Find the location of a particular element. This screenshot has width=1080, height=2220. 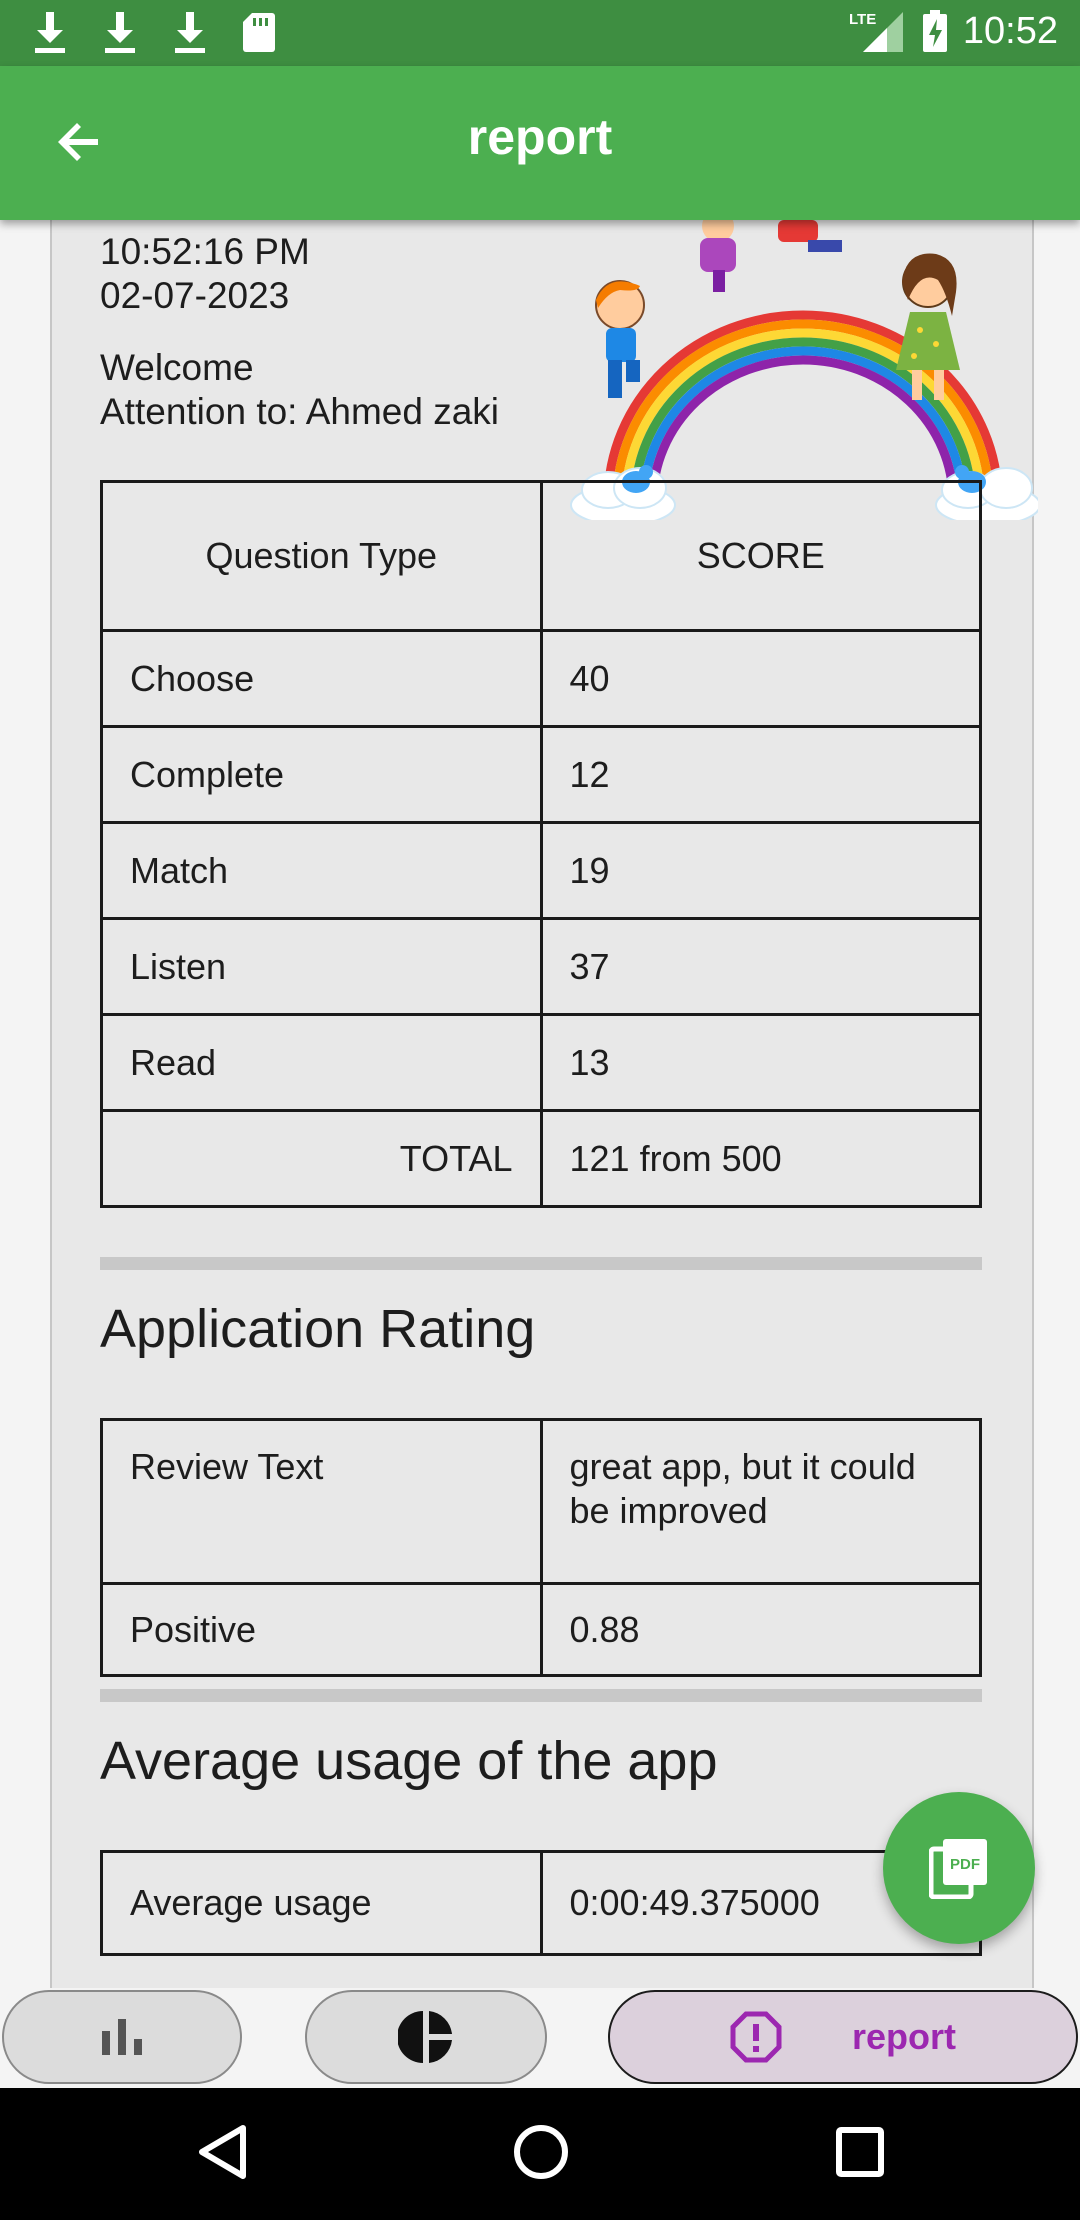

notification-icons is located at coordinates (153, 32).